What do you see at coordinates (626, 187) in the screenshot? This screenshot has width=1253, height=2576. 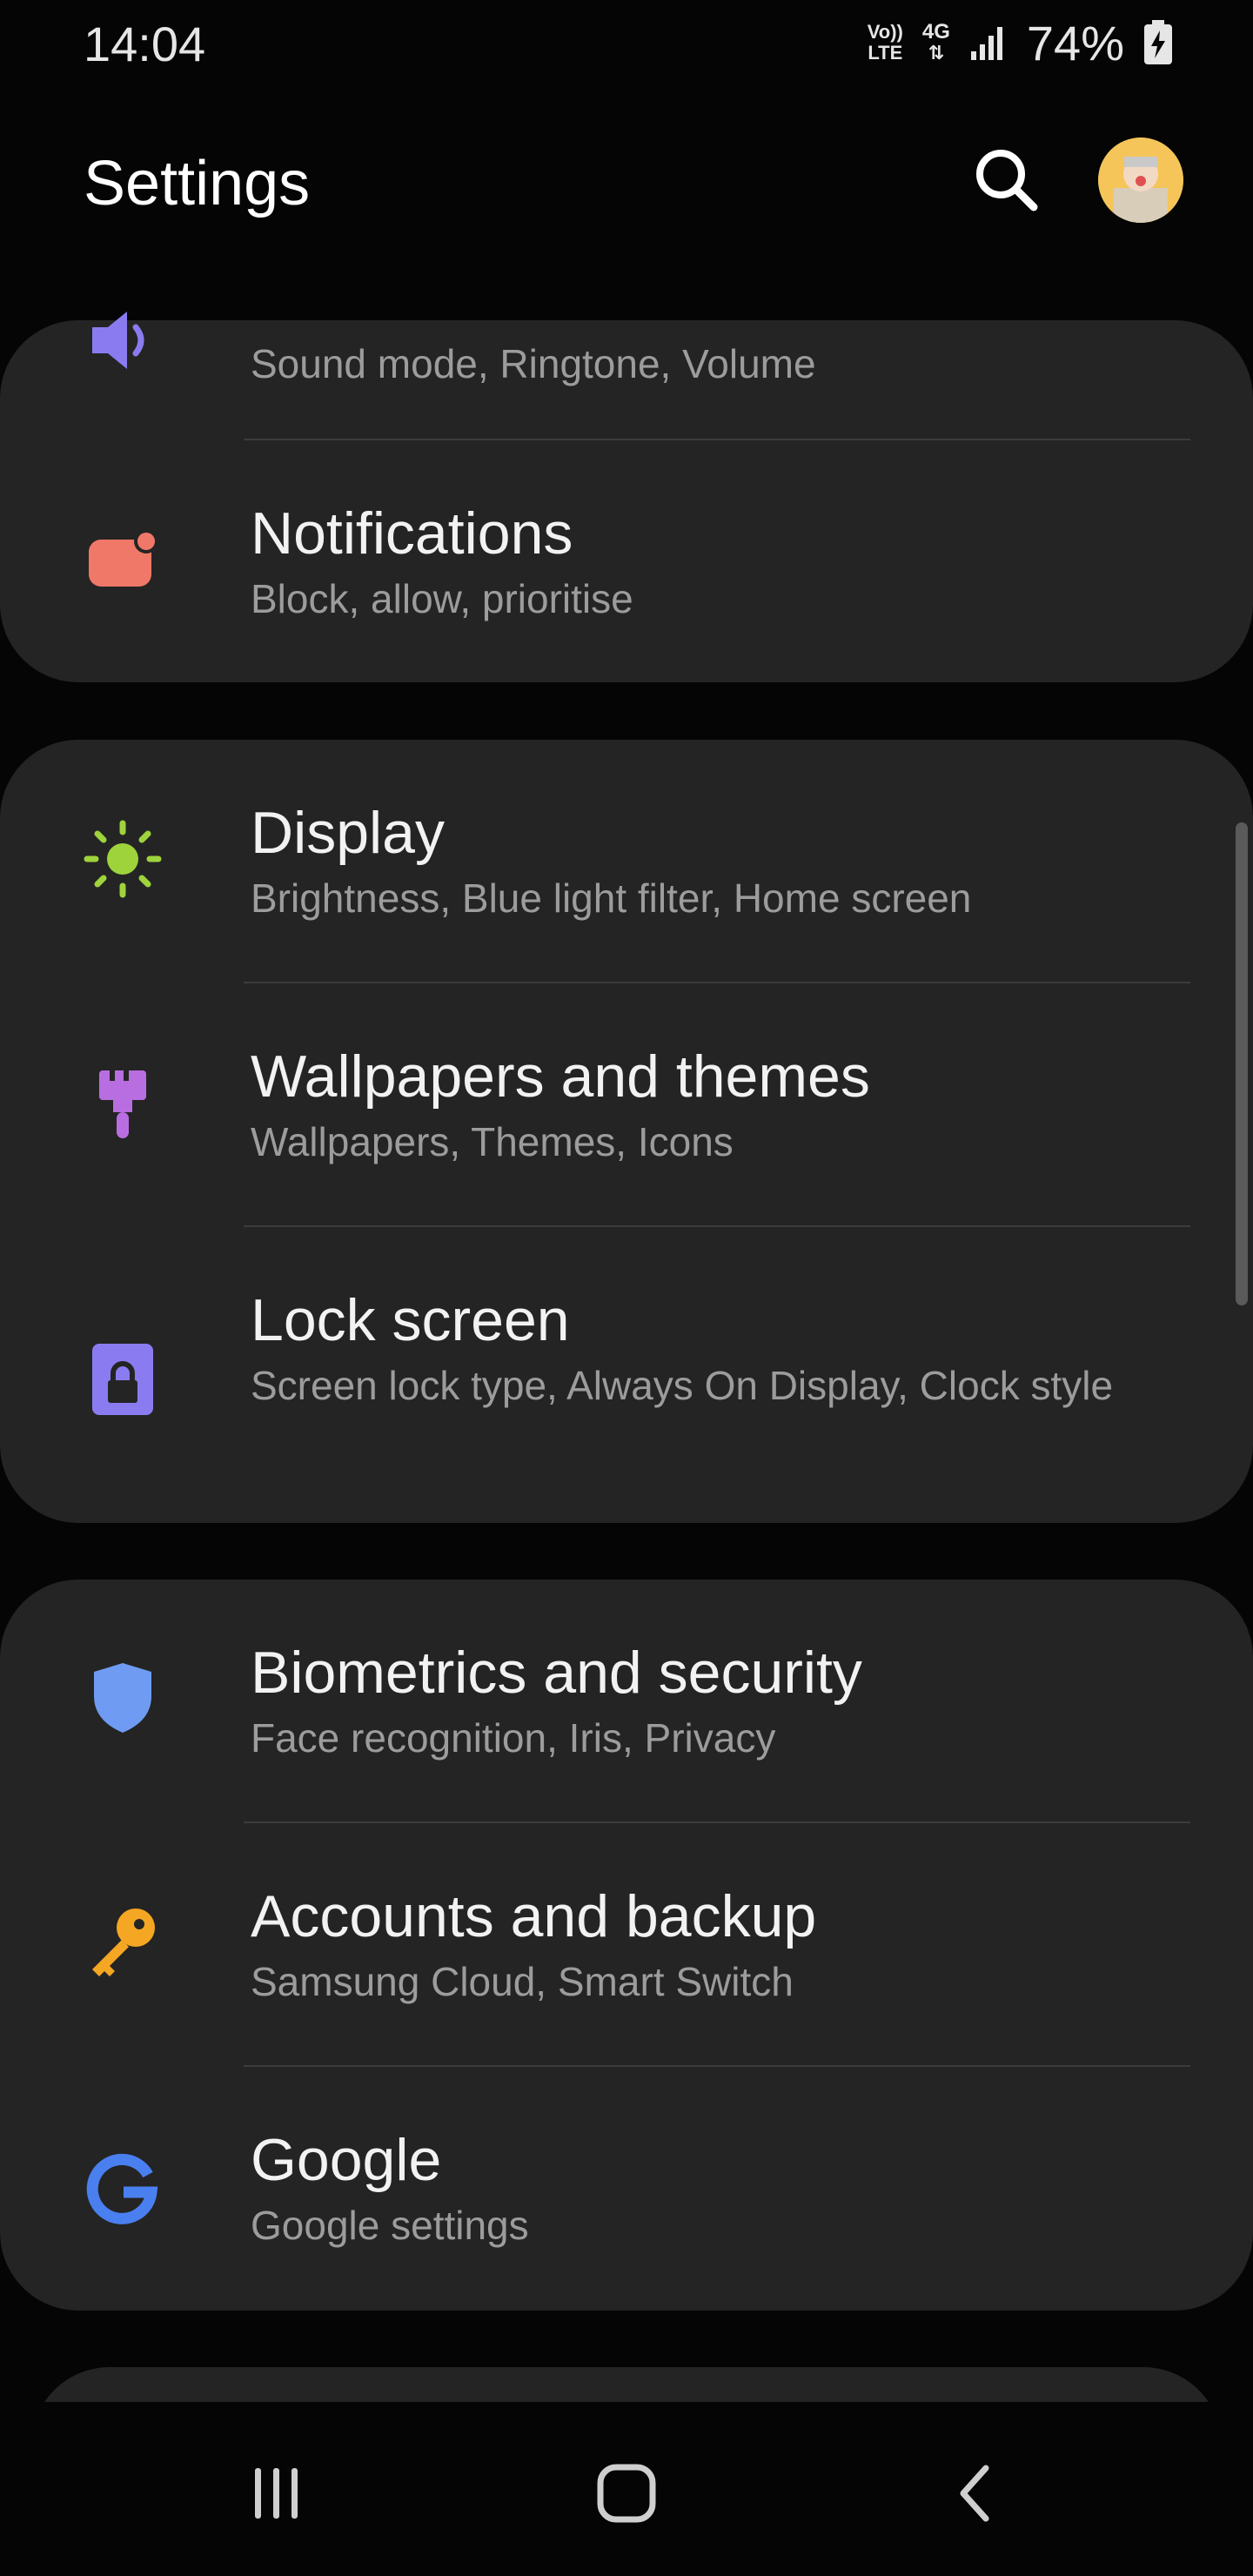 I see `app-header: Settings` at bounding box center [626, 187].